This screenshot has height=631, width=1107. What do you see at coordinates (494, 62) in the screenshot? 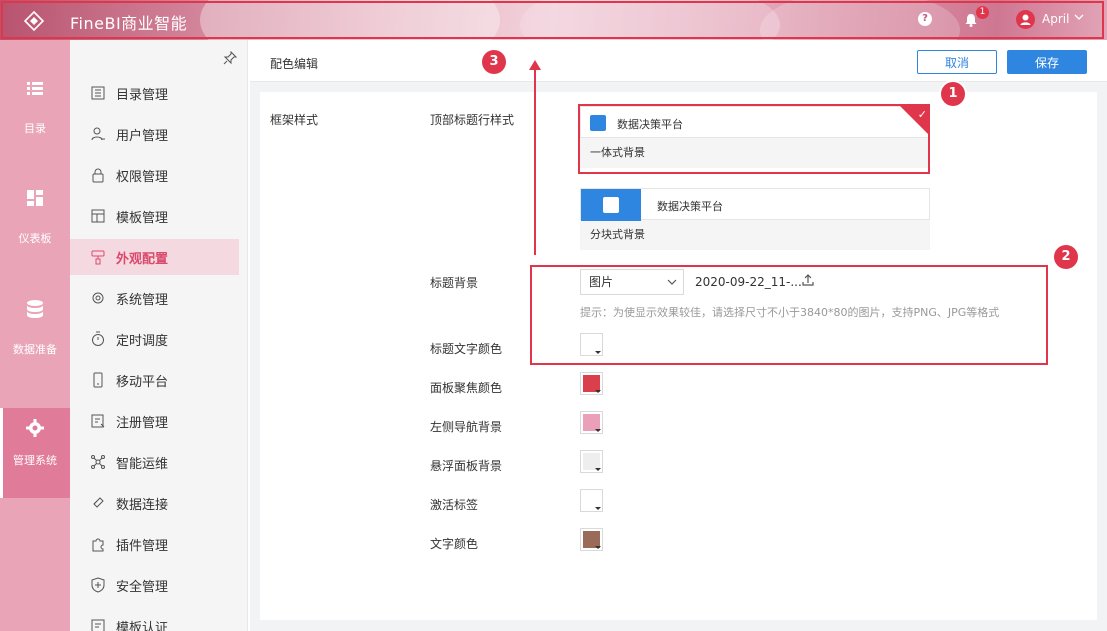
I see `annotation-number: 3` at bounding box center [494, 62].